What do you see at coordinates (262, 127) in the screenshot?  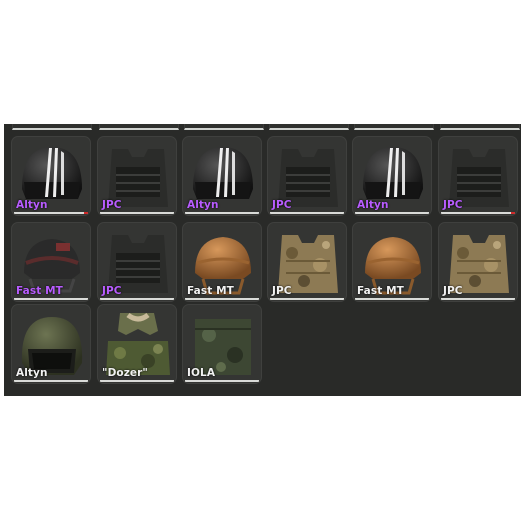 I see `previous-row-edge` at bounding box center [262, 127].